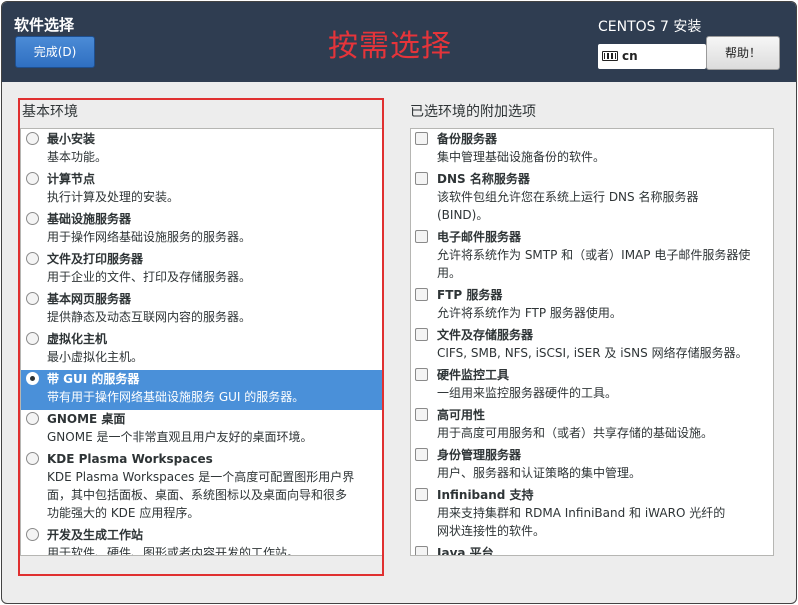  I want to click on option-description: 允许将系统作为 SMTP 和（或者）IMAP 电子邮件服务器使, so click(594, 255).